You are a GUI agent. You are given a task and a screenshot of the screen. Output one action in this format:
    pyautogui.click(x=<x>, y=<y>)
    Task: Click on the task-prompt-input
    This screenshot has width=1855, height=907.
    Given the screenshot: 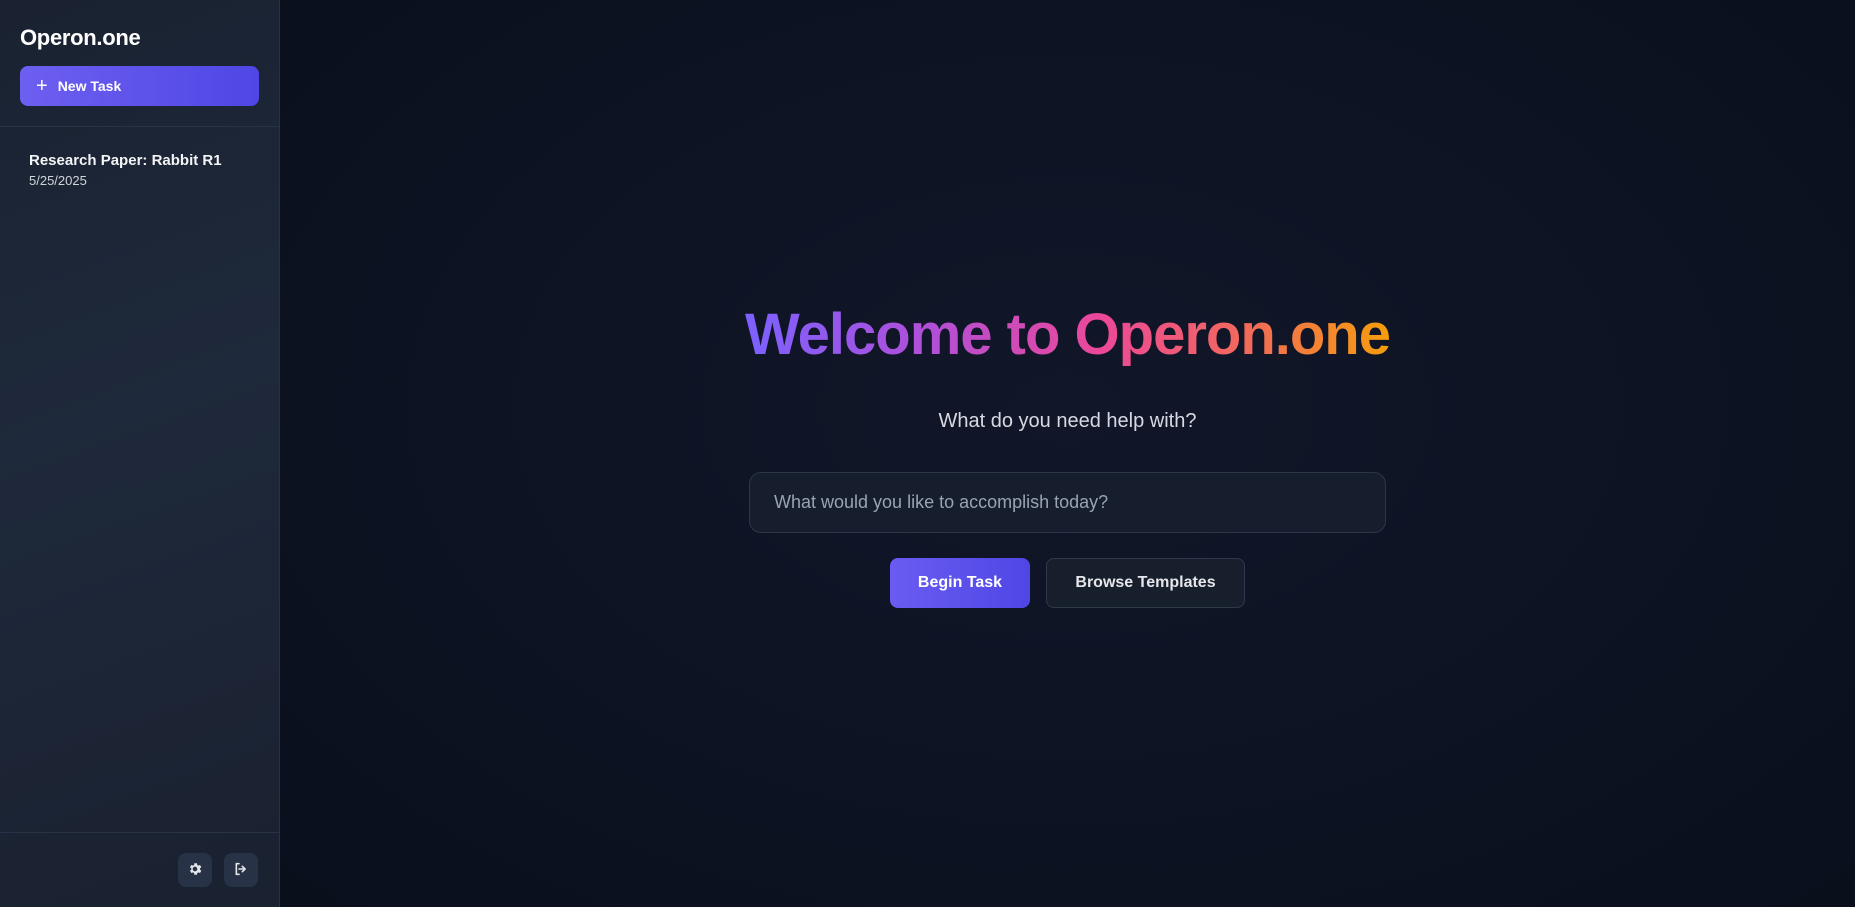 What is the action you would take?
    pyautogui.click(x=1067, y=502)
    